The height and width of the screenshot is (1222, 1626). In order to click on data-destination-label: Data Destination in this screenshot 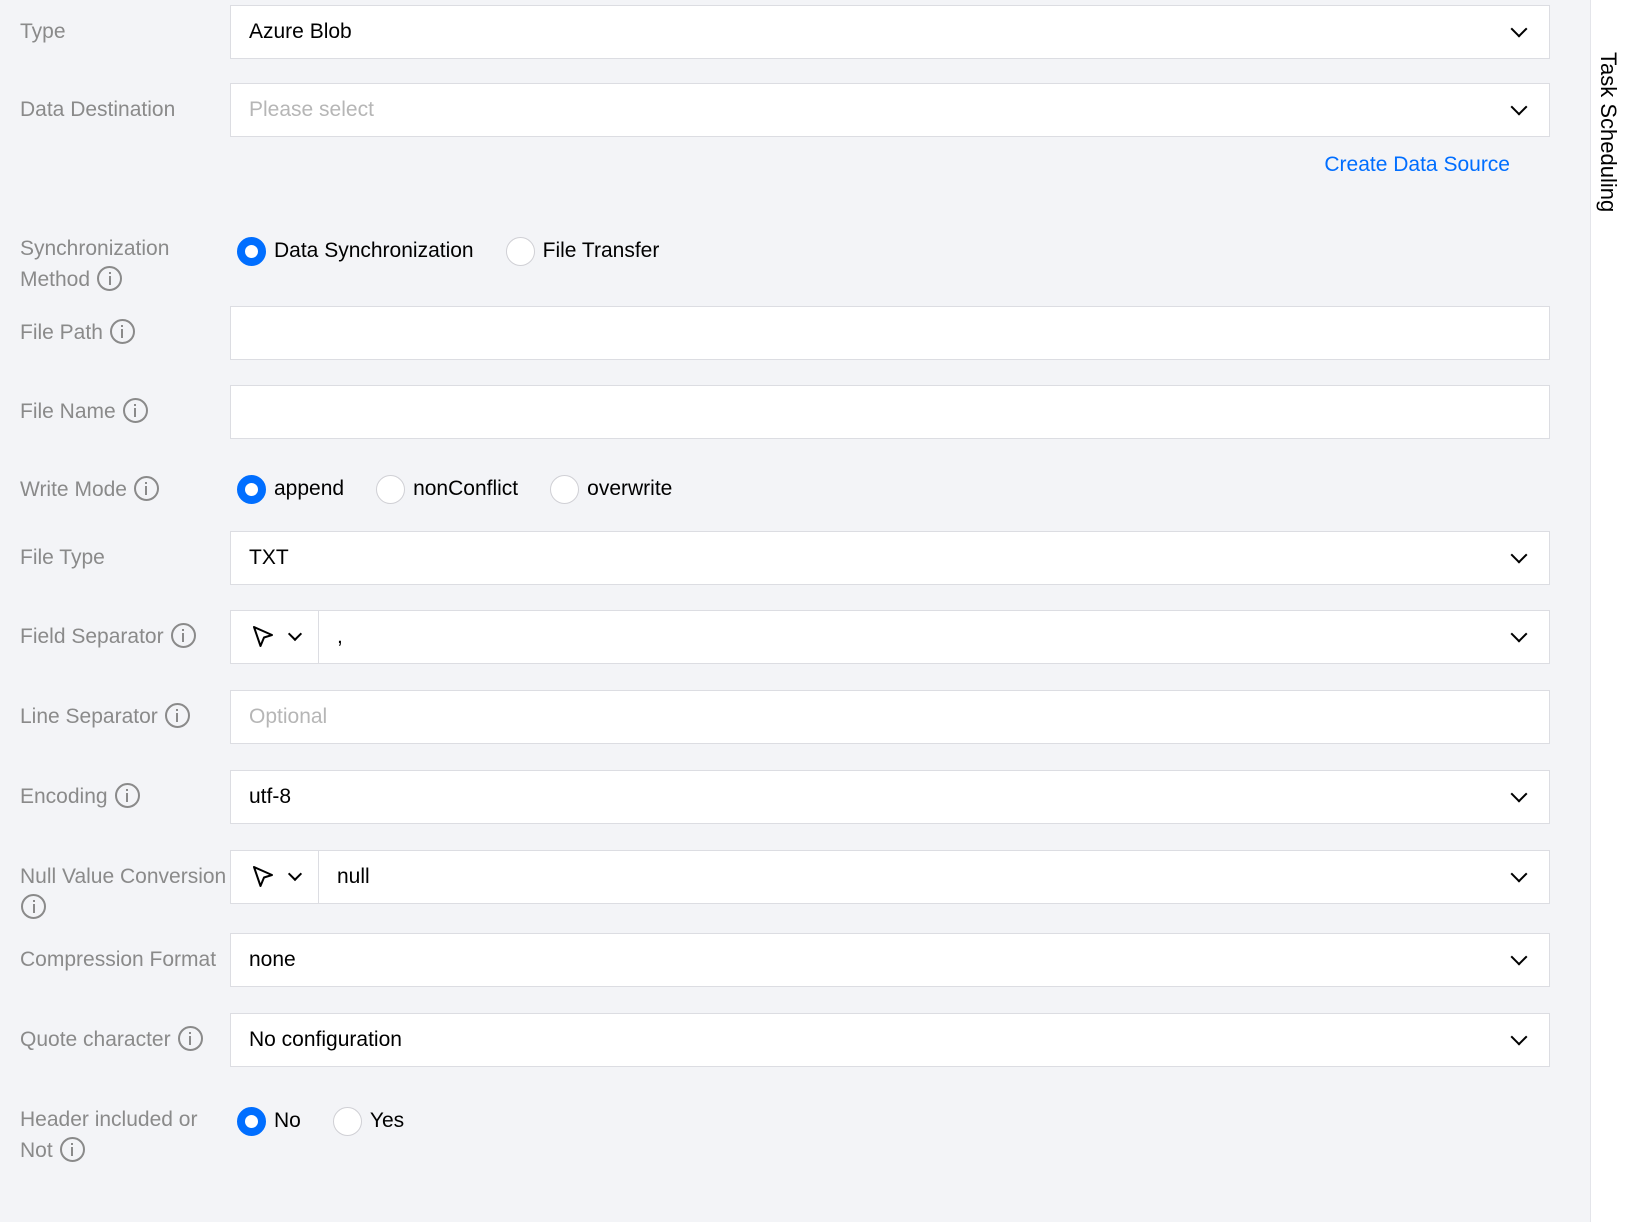, I will do `click(98, 109)`.